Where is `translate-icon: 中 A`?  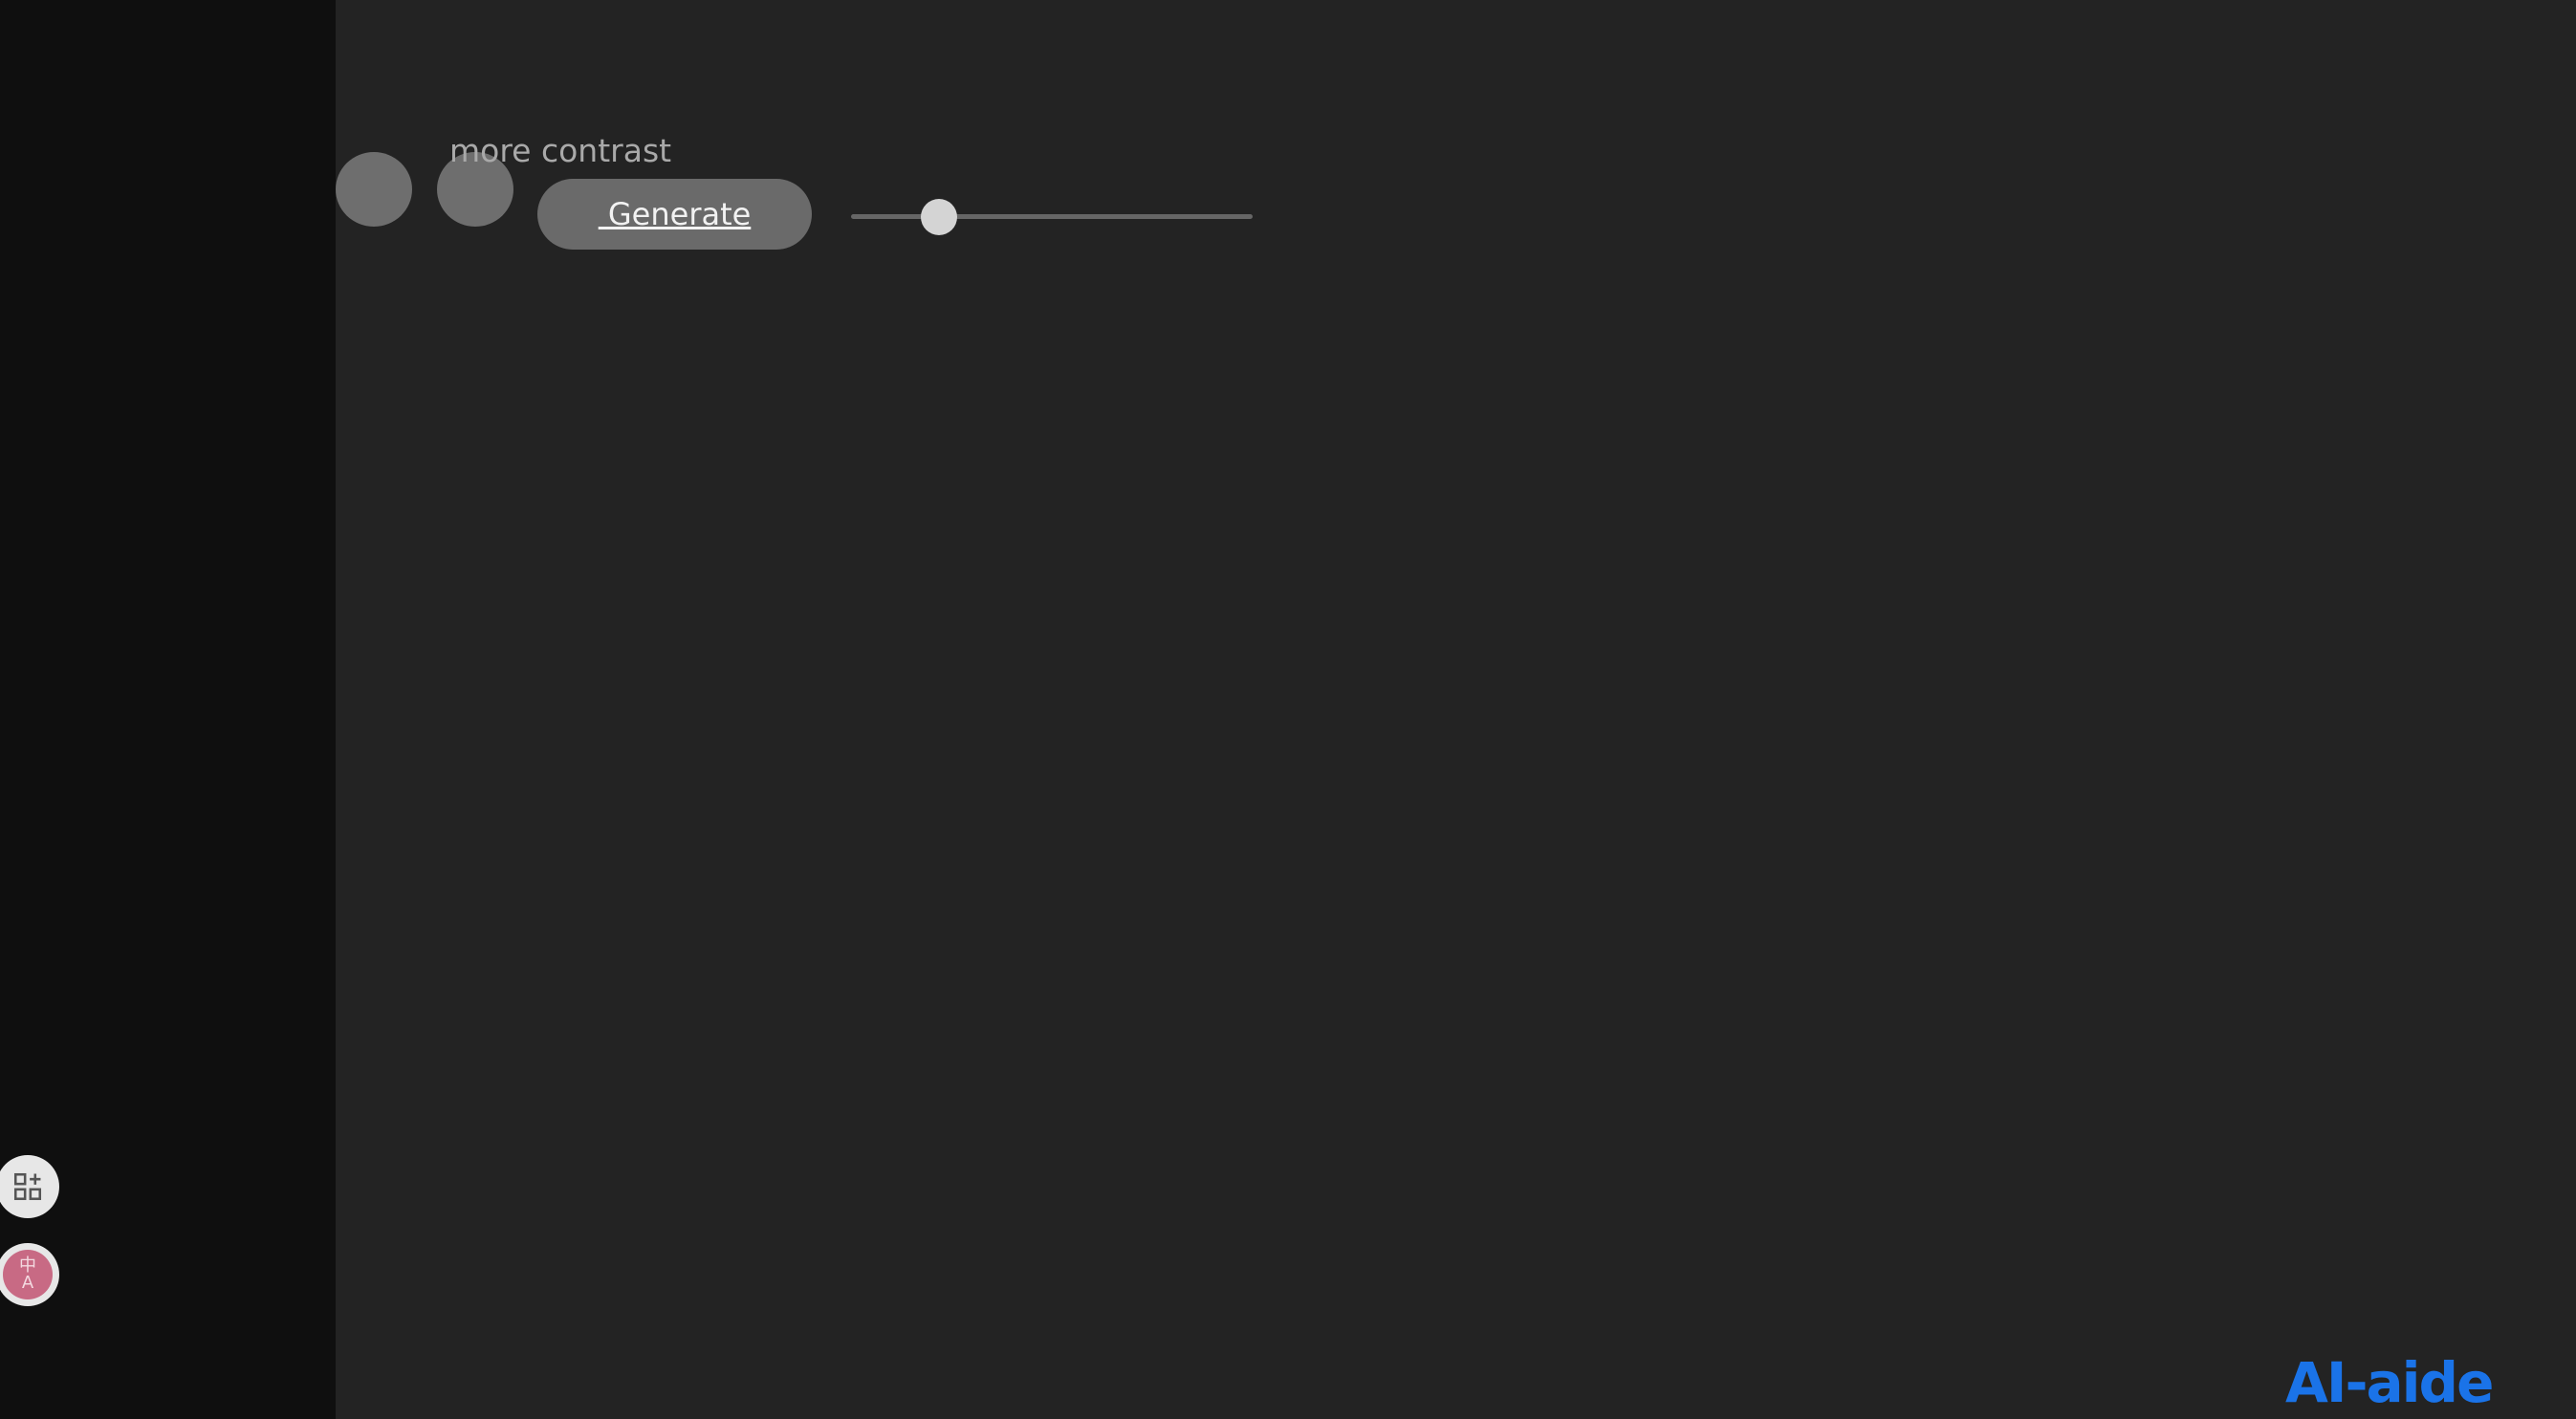
translate-icon: 中 A is located at coordinates (28, 1274).